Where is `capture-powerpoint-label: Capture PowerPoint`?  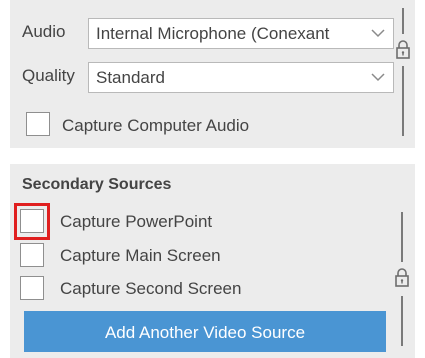 capture-powerpoint-label: Capture PowerPoint is located at coordinates (136, 221).